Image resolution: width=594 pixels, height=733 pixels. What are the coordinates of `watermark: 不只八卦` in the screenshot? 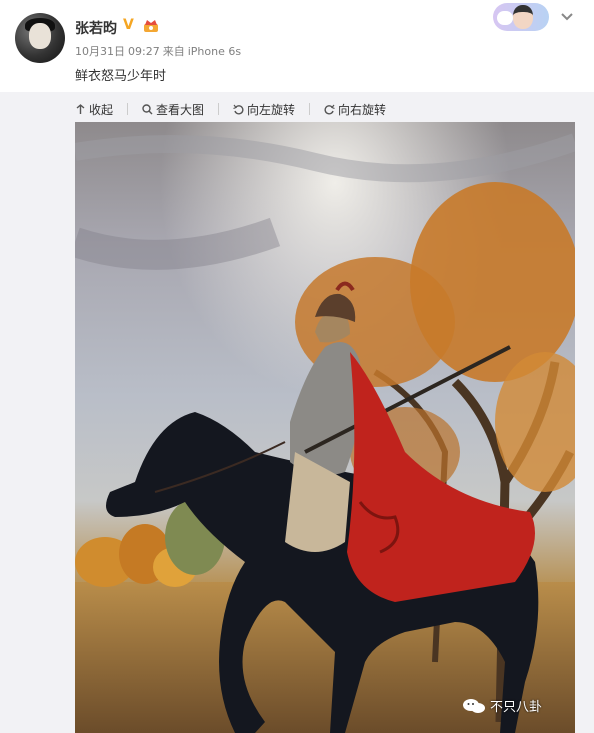 It's located at (502, 705).